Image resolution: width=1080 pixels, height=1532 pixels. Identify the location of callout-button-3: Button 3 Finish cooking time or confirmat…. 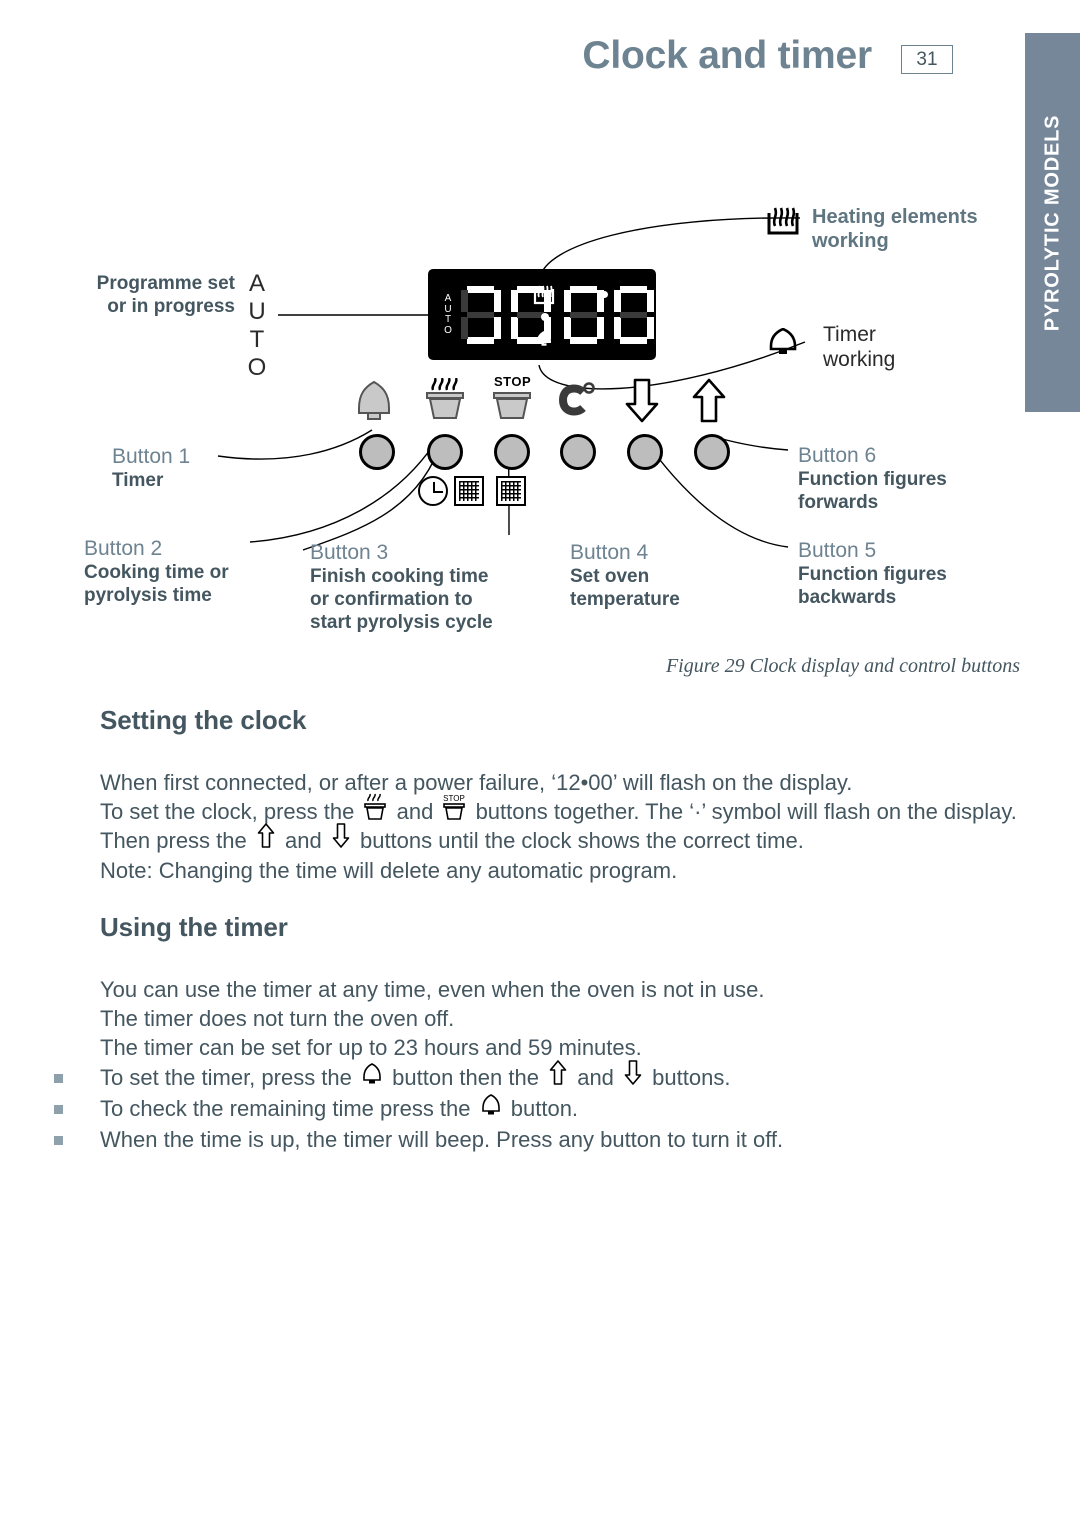
(401, 587).